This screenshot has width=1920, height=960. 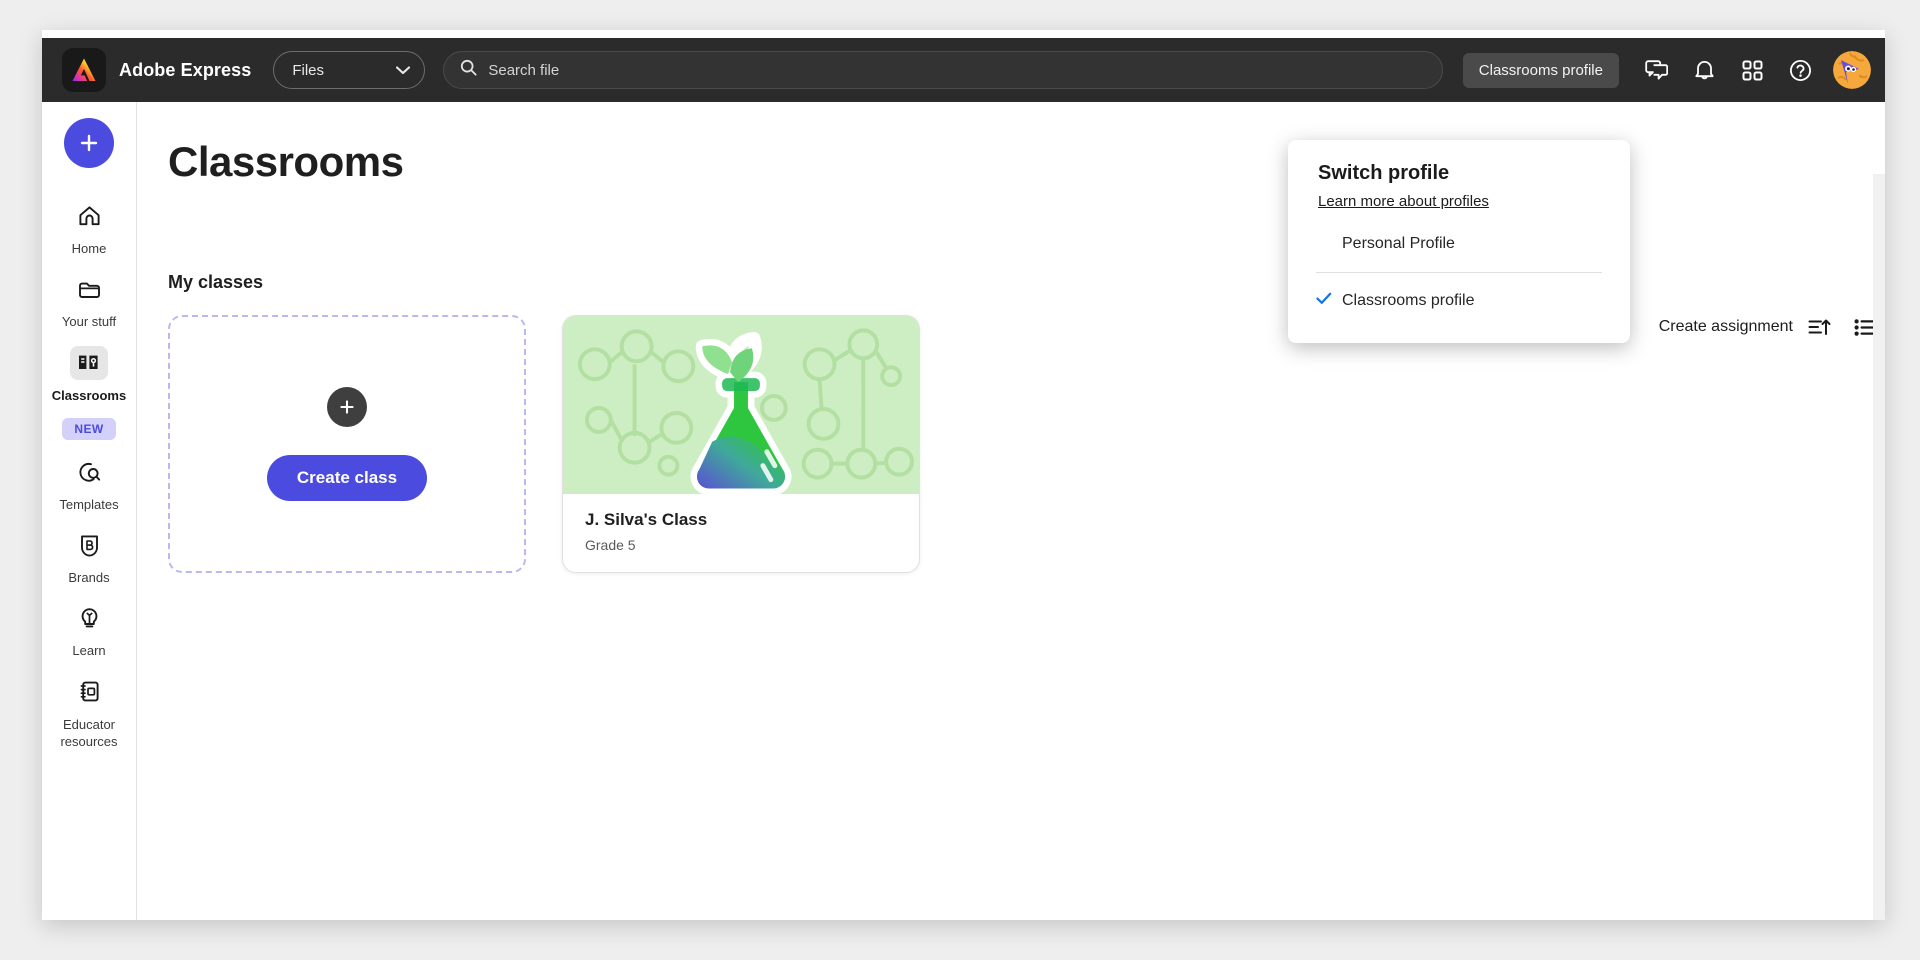 What do you see at coordinates (89, 618) in the screenshot?
I see `lightbulb-icon` at bounding box center [89, 618].